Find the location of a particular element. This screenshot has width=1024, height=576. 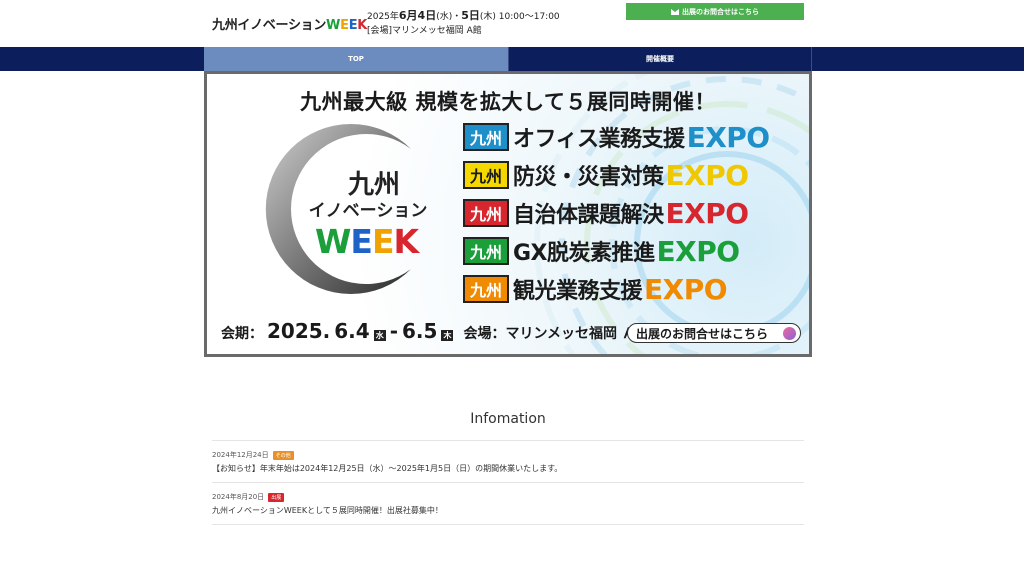

expo-name: GX脱炭素推進 is located at coordinates (584, 253).